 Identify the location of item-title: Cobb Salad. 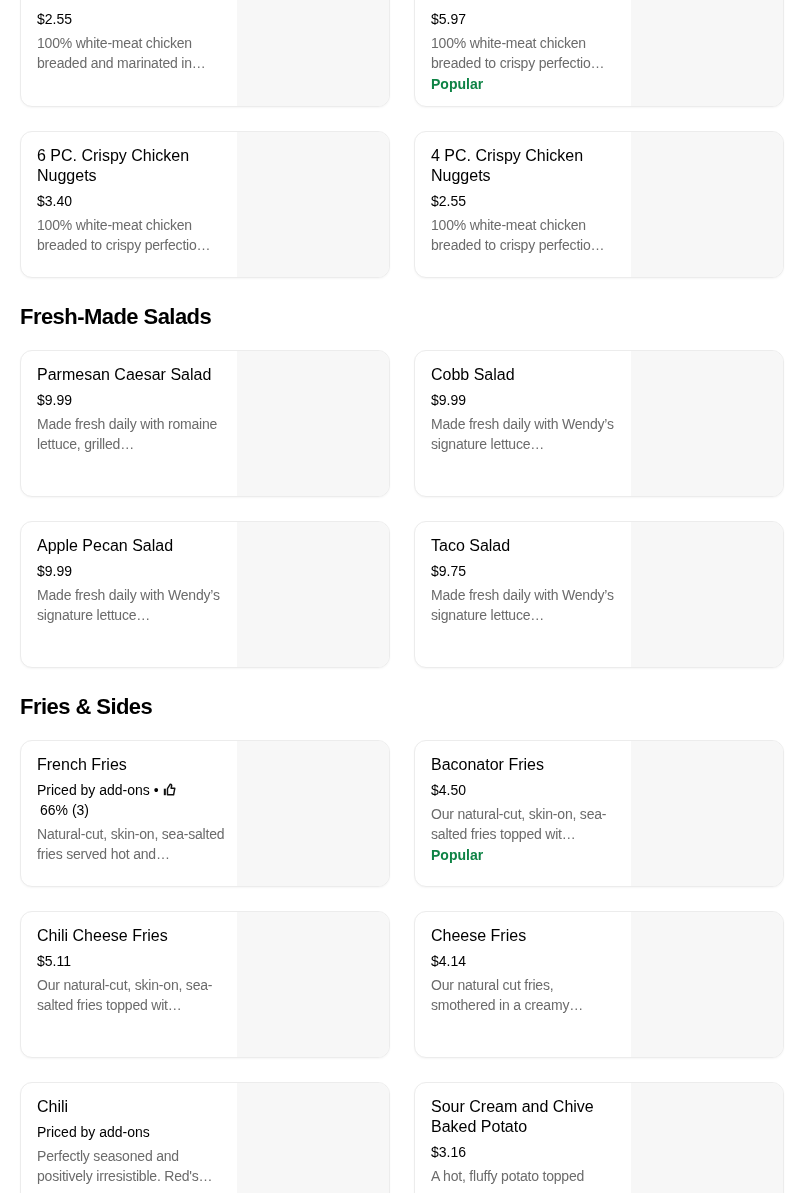
(473, 375).